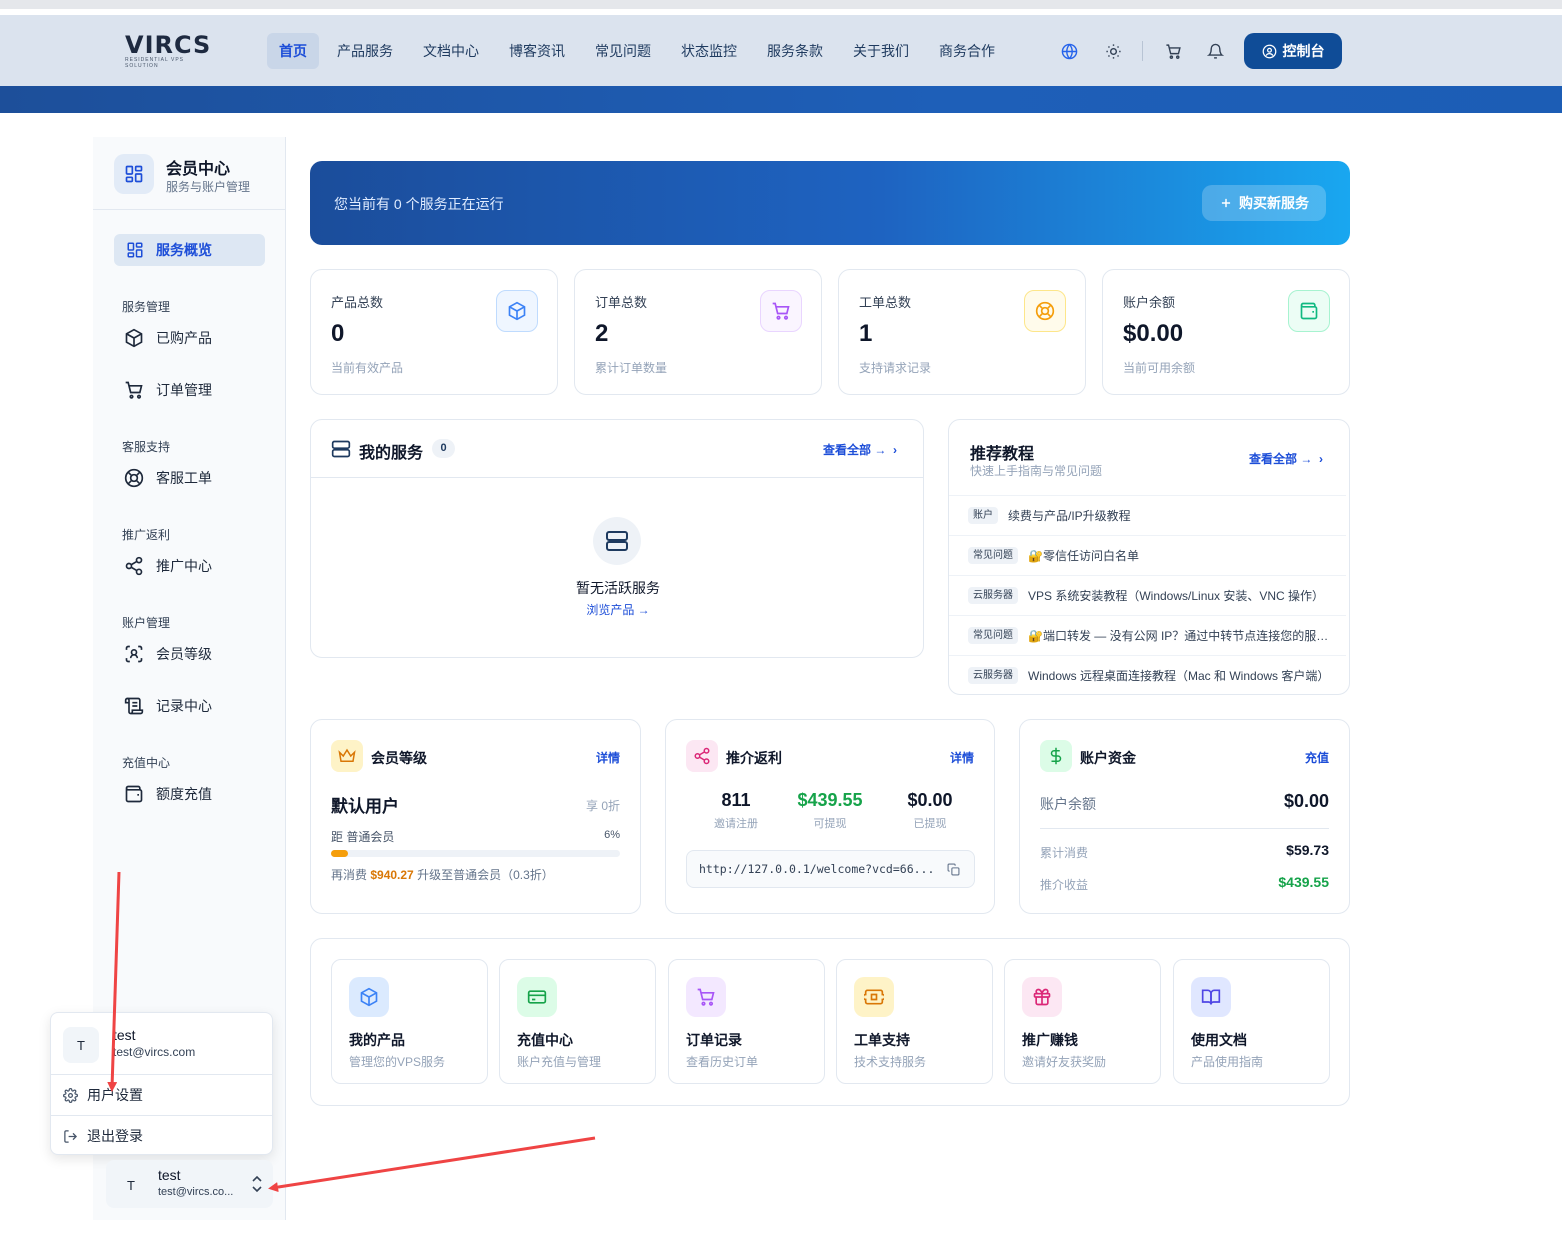 This screenshot has width=1562, height=1238. I want to click on funds-spent: $59.73, so click(1307, 850).